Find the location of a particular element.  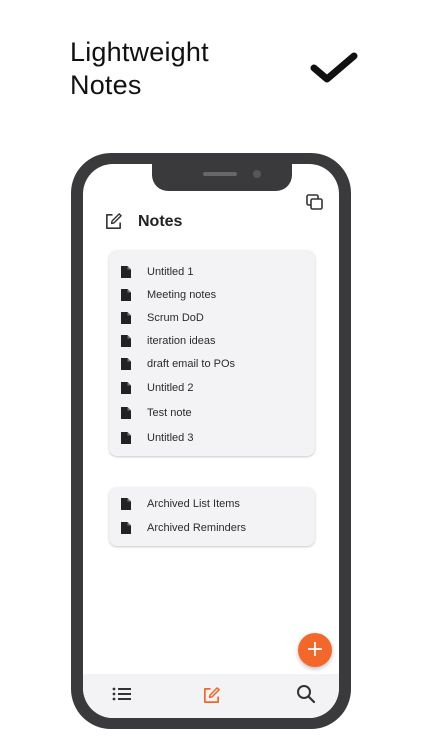

plus-icon: + is located at coordinates (315, 649).